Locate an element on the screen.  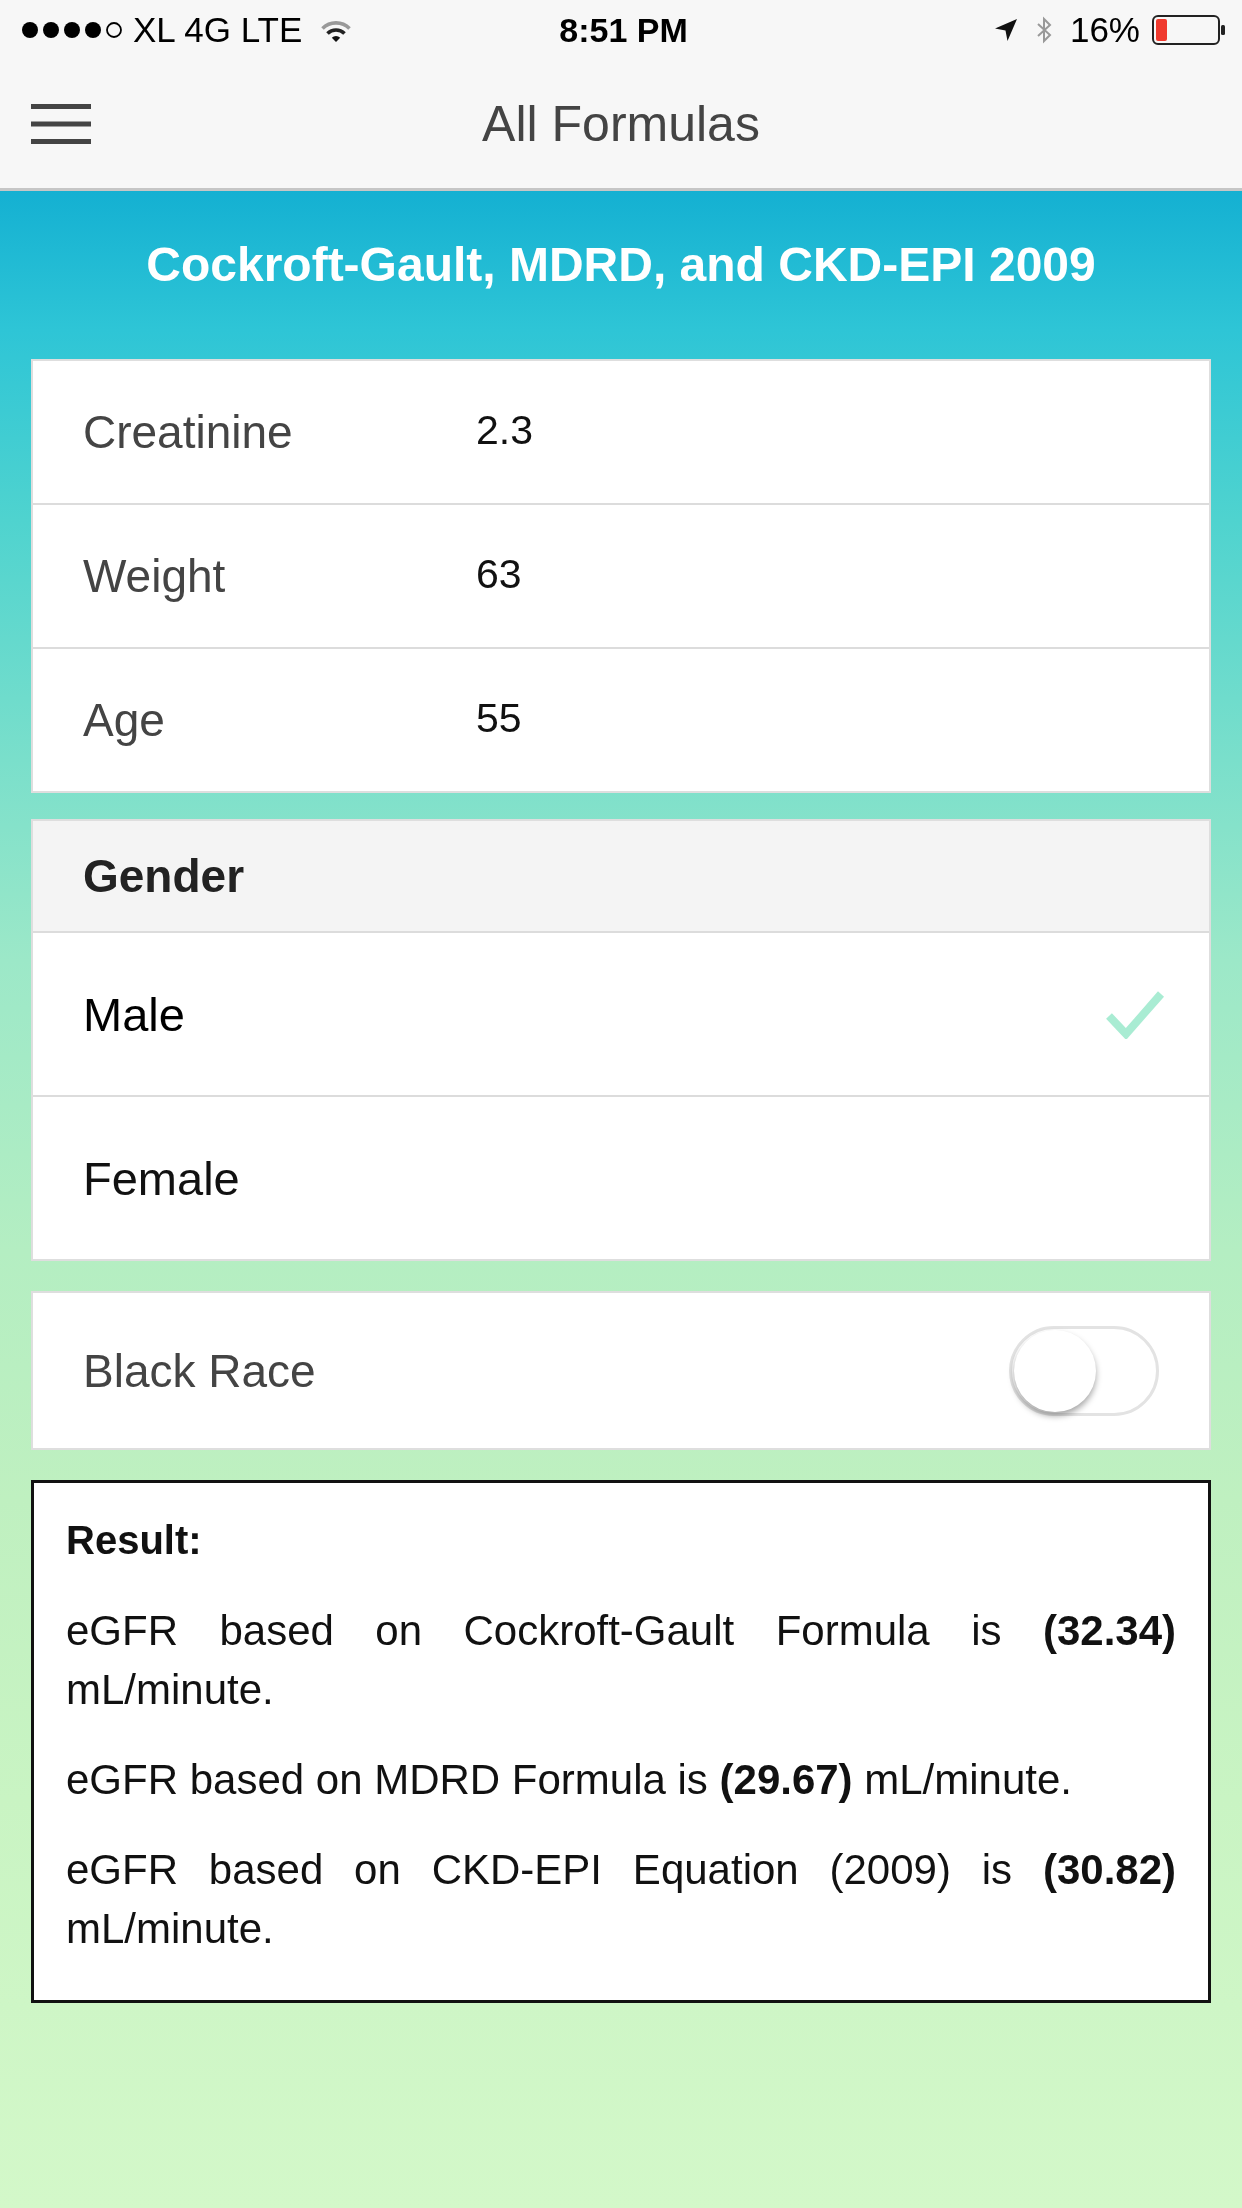
field-label: Age is located at coordinates (124, 720).